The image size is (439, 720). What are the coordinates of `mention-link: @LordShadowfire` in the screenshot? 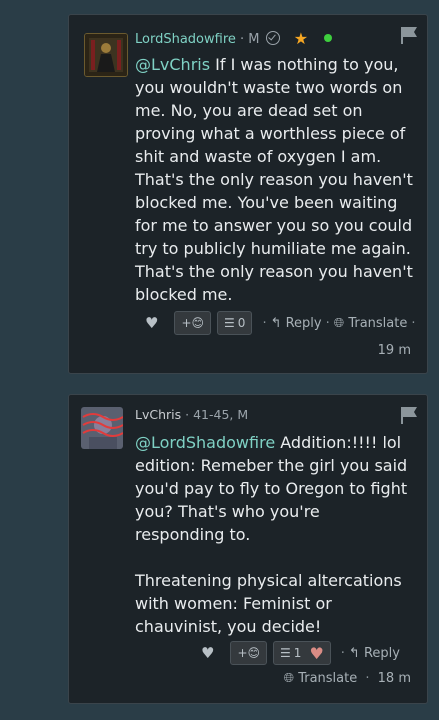 It's located at (205, 442).